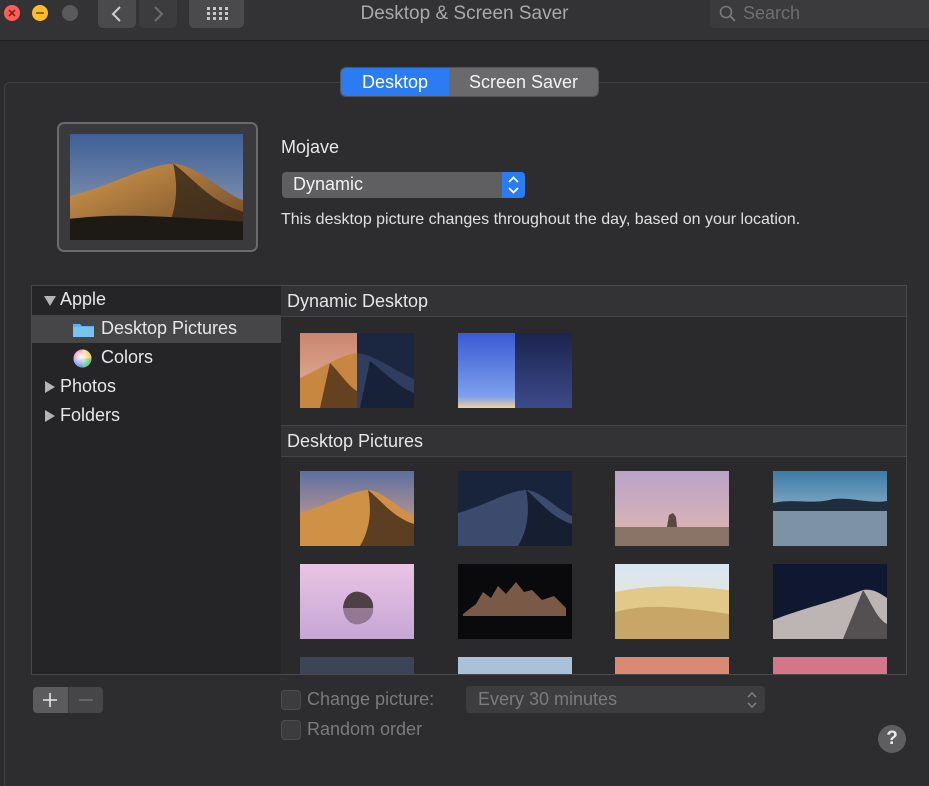 This screenshot has width=929, height=786. Describe the element at coordinates (88, 386) in the screenshot. I see `sidebar-item-label: Photos` at that location.